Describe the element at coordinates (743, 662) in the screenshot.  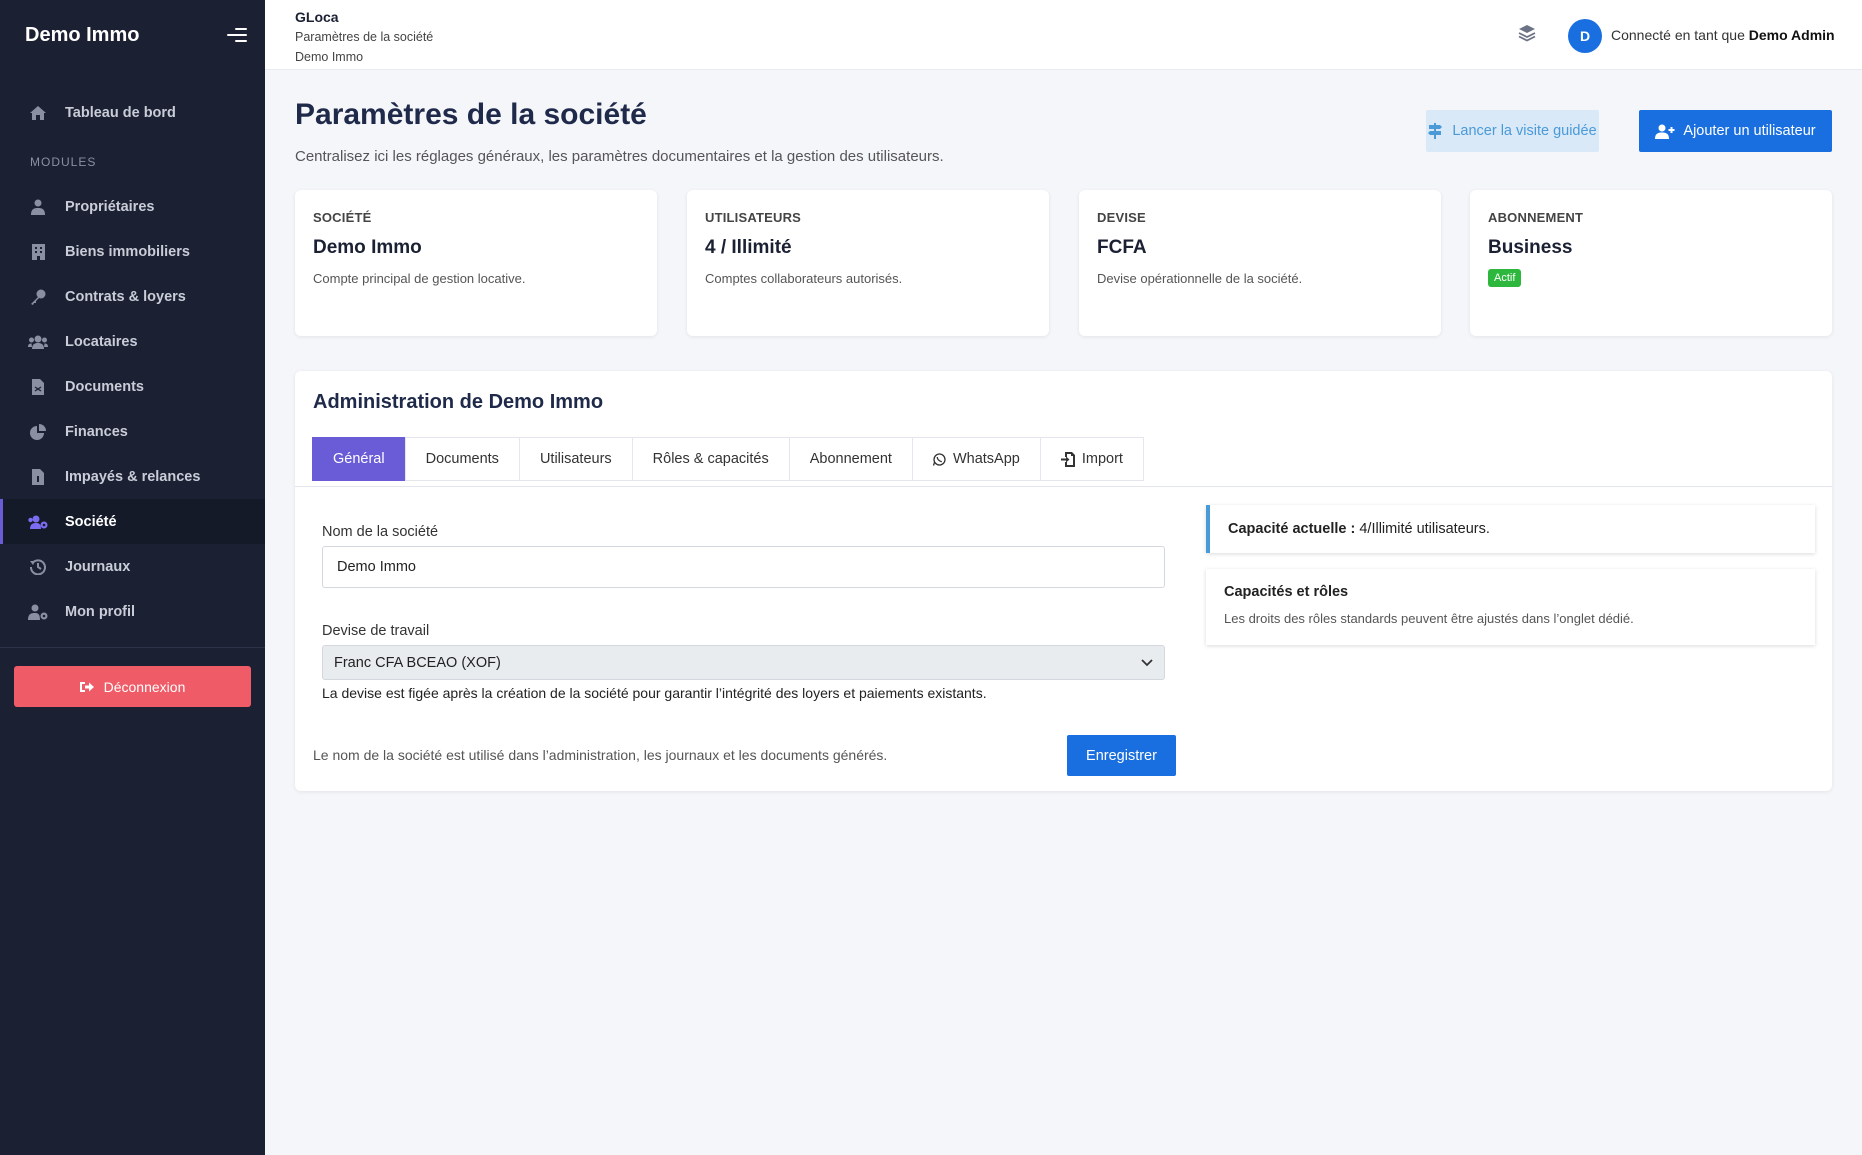
I see `currency-select: Franc CFA BCEAO (XOF)` at that location.